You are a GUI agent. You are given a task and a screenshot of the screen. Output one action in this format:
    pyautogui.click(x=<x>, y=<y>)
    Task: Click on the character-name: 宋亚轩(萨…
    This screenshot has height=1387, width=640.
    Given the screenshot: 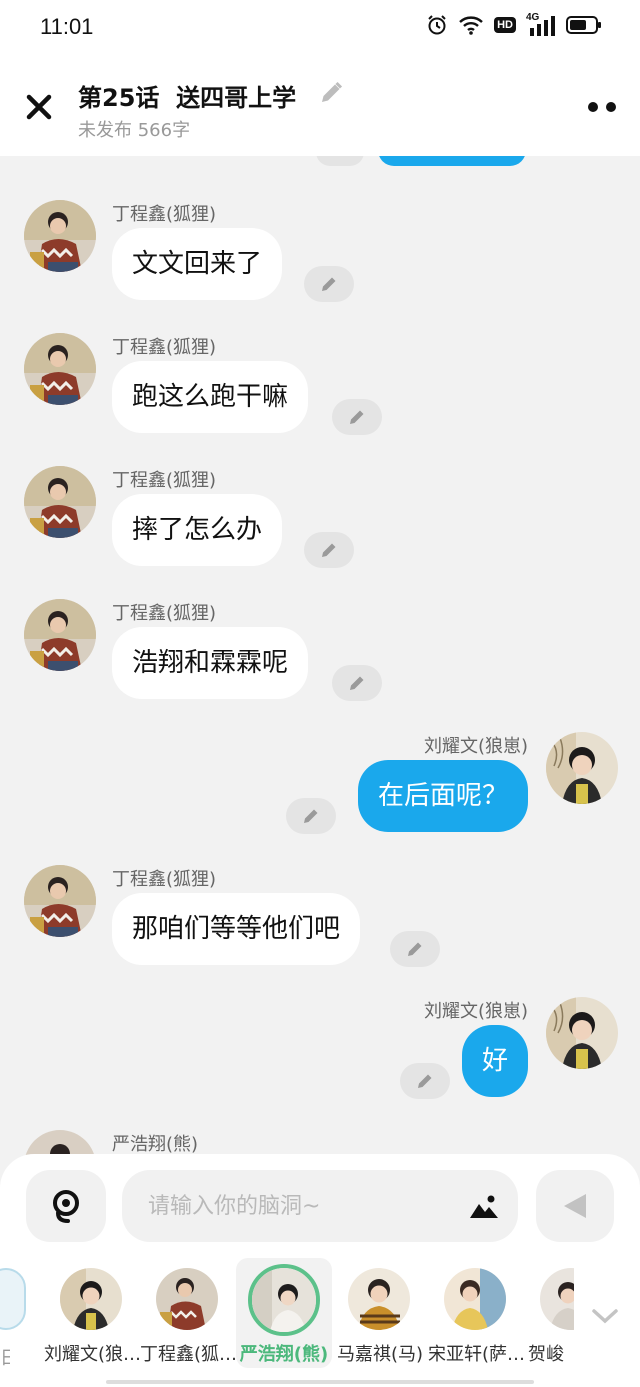 What is the action you would take?
    pyautogui.click(x=476, y=1354)
    